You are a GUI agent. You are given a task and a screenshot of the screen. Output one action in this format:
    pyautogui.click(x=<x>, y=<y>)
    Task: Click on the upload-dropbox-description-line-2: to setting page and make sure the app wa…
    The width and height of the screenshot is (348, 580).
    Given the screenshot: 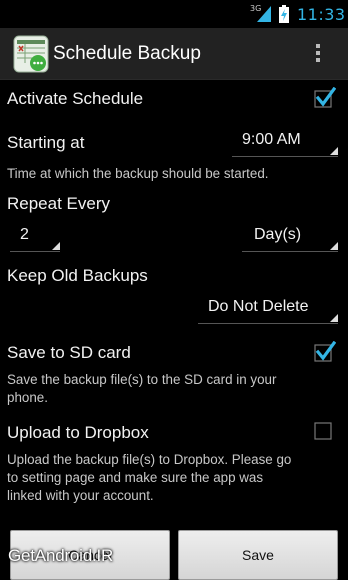 What is the action you would take?
    pyautogui.click(x=135, y=477)
    